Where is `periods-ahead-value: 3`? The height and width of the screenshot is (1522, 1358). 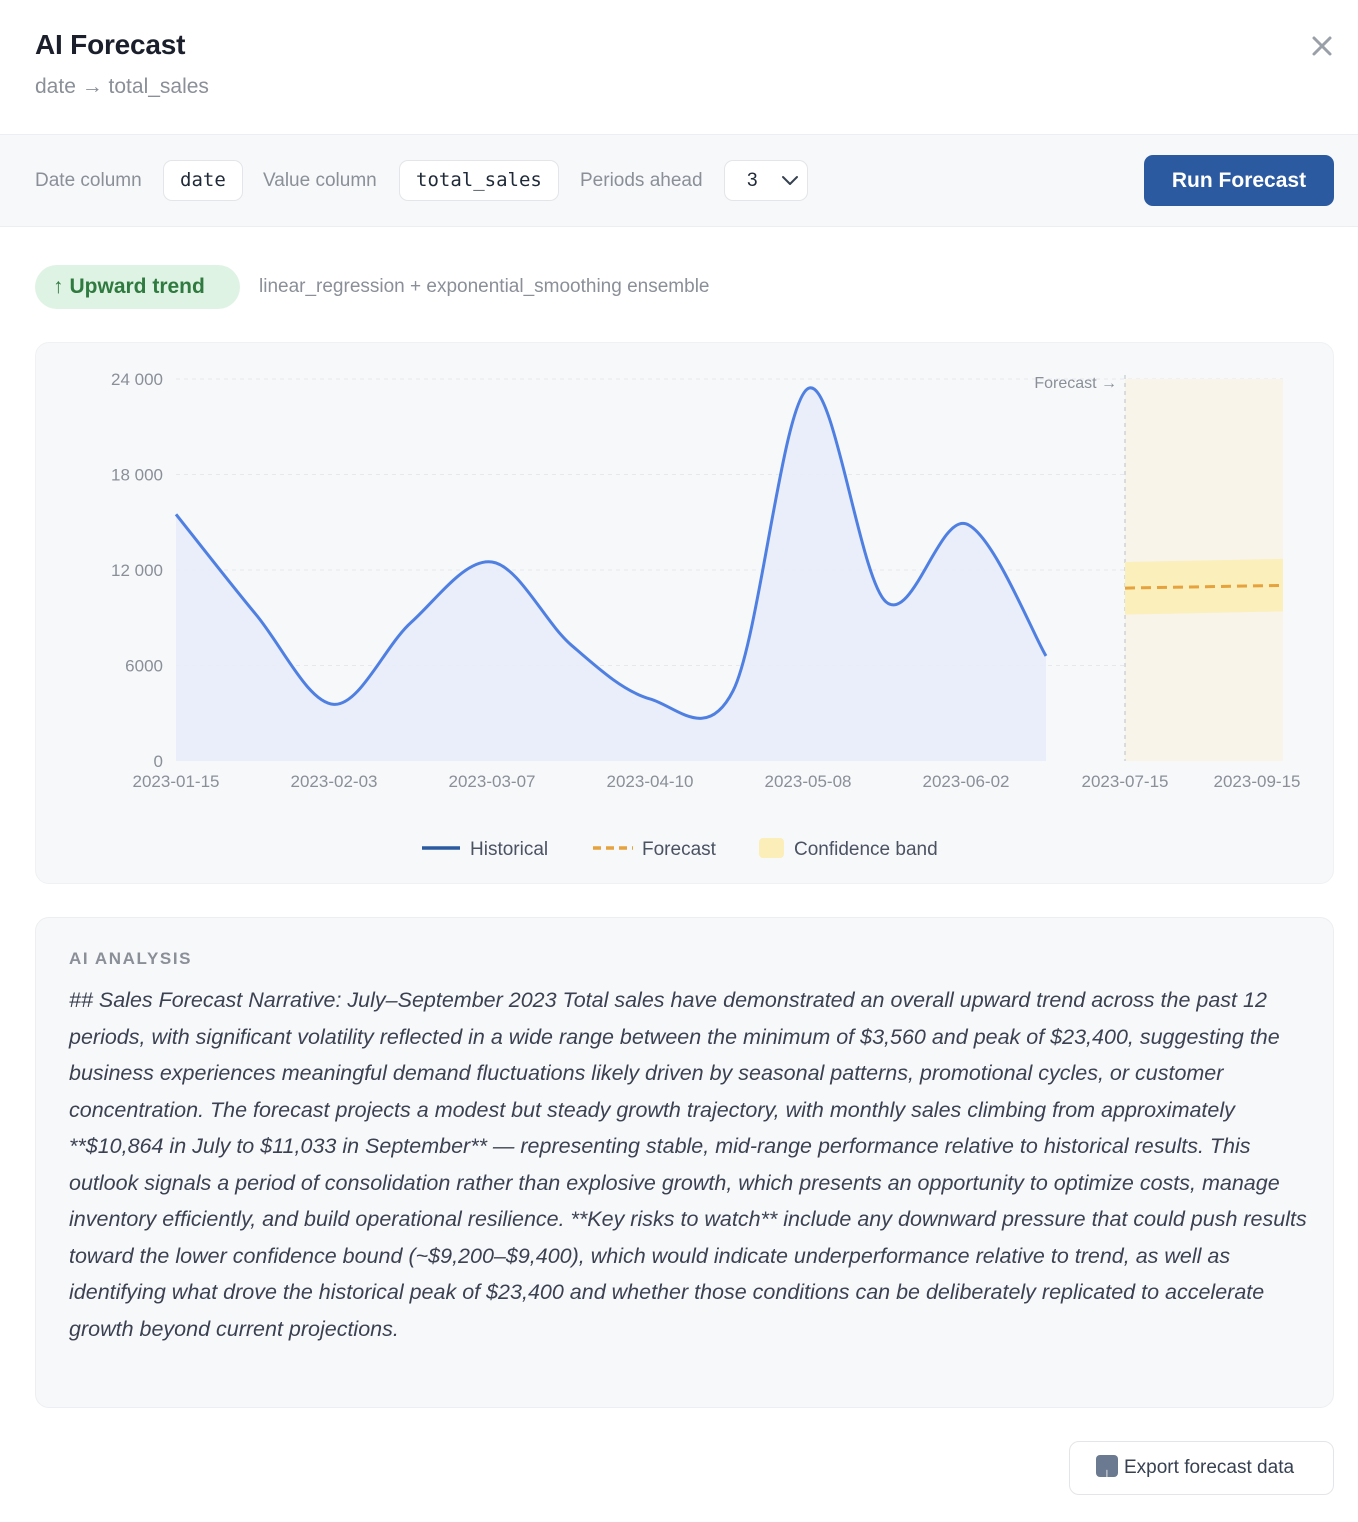
periods-ahead-value: 3 is located at coordinates (752, 180).